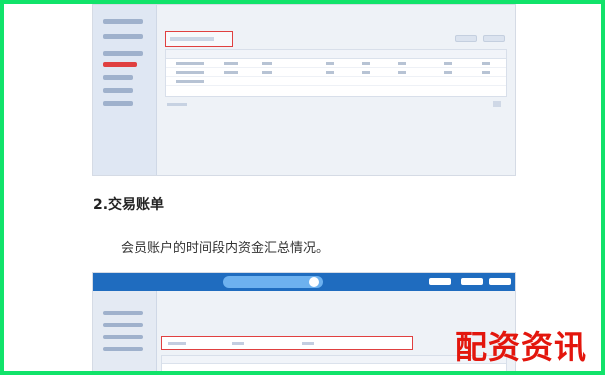  I want to click on highlighted-tab, so click(199, 39).